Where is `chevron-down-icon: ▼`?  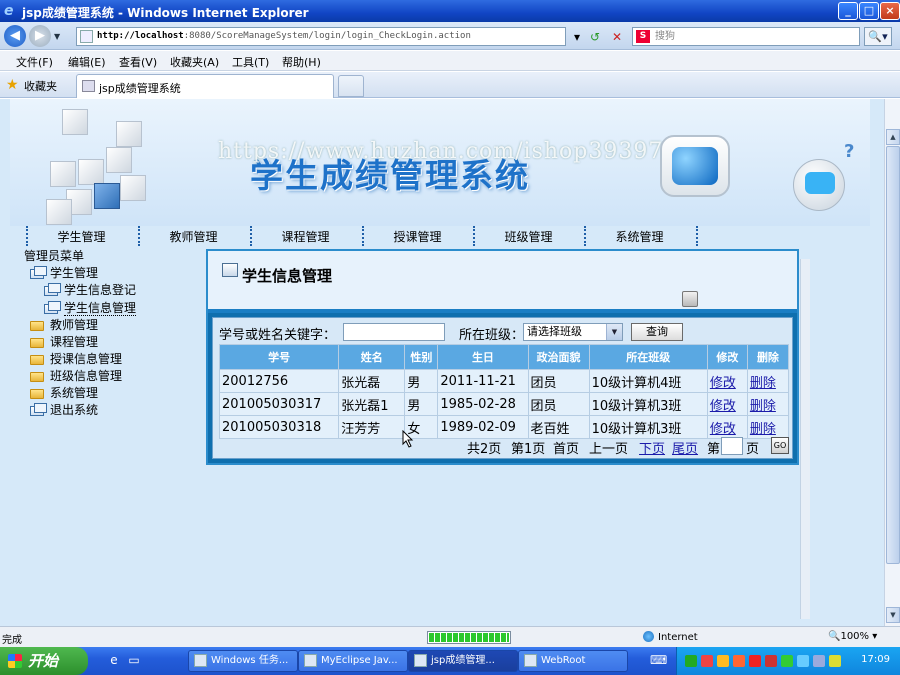 chevron-down-icon: ▼ is located at coordinates (614, 332).